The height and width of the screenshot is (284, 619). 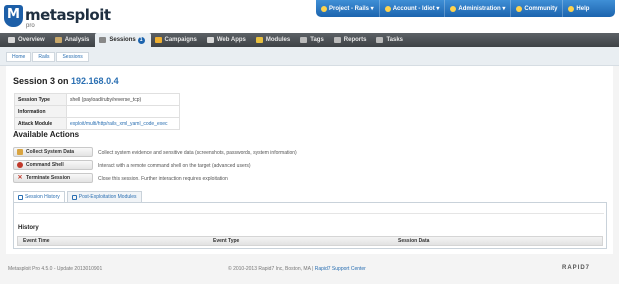 What do you see at coordinates (340, 269) in the screenshot?
I see `support-center-link: Rapid7 Support Center` at bounding box center [340, 269].